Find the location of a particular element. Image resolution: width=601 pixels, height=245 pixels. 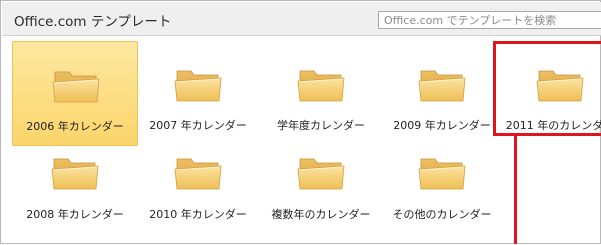

folder-multi-year-calendar: 複数年のカレンダー is located at coordinates (321, 197).